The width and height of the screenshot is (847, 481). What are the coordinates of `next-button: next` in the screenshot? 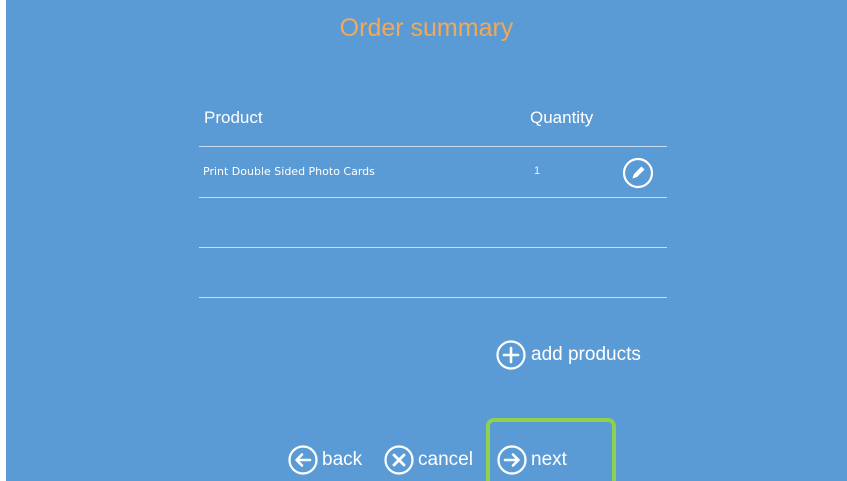 It's located at (532, 460).